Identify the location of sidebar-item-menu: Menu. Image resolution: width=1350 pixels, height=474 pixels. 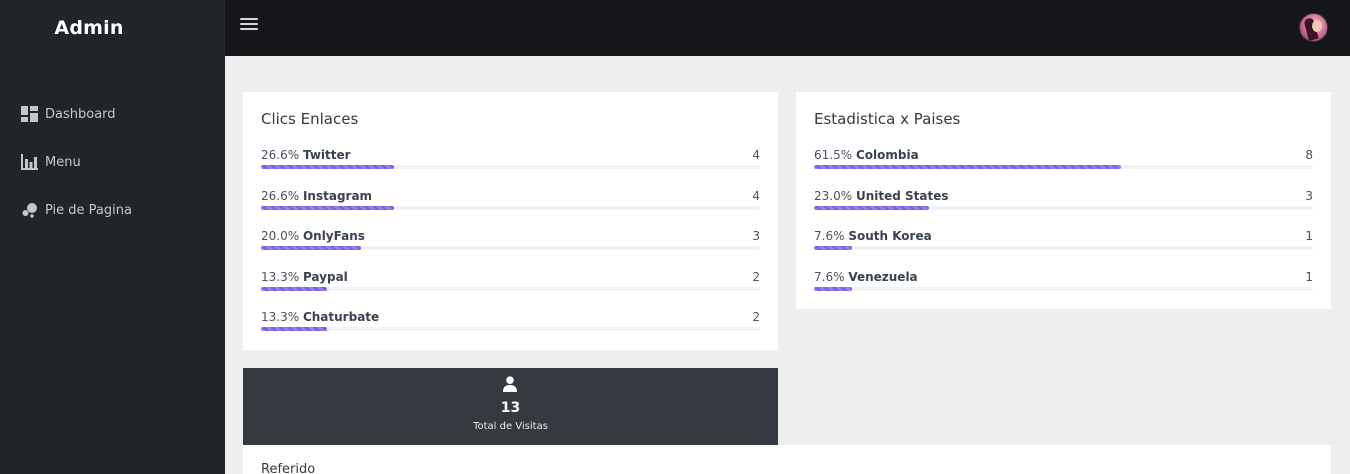
(112, 162).